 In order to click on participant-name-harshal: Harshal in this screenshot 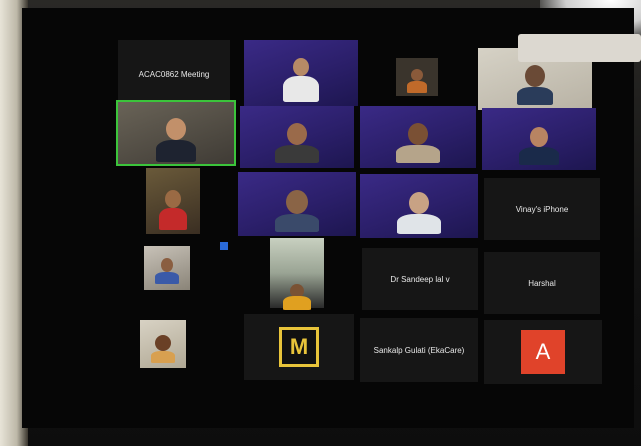, I will do `click(542, 283)`.